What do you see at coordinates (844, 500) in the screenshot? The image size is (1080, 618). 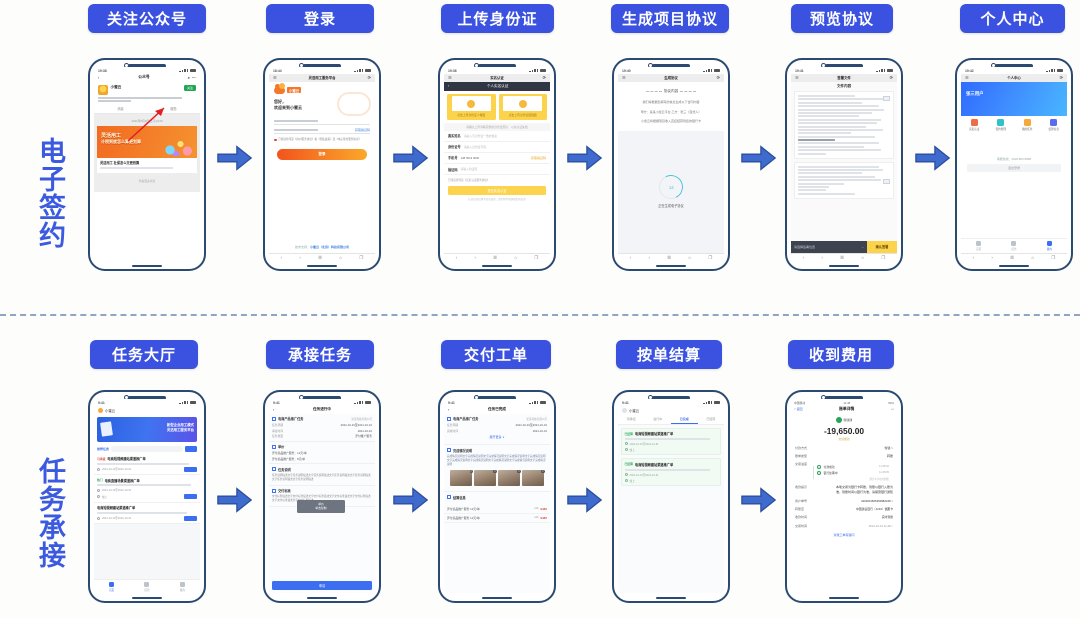 I see `detail-row: 商户单号 4200001825390982348 >` at bounding box center [844, 500].